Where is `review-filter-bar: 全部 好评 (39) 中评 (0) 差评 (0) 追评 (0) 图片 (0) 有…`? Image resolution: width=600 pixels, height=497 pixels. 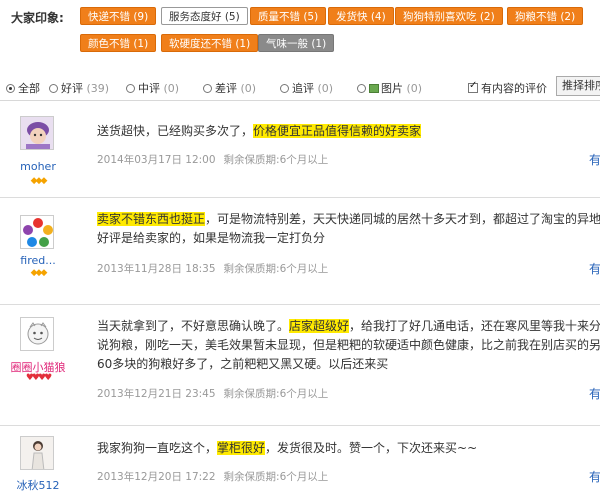 review-filter-bar: 全部 好评 (39) 中评 (0) 差评 (0) 追评 (0) 图片 (0) 有… is located at coordinates (300, 86).